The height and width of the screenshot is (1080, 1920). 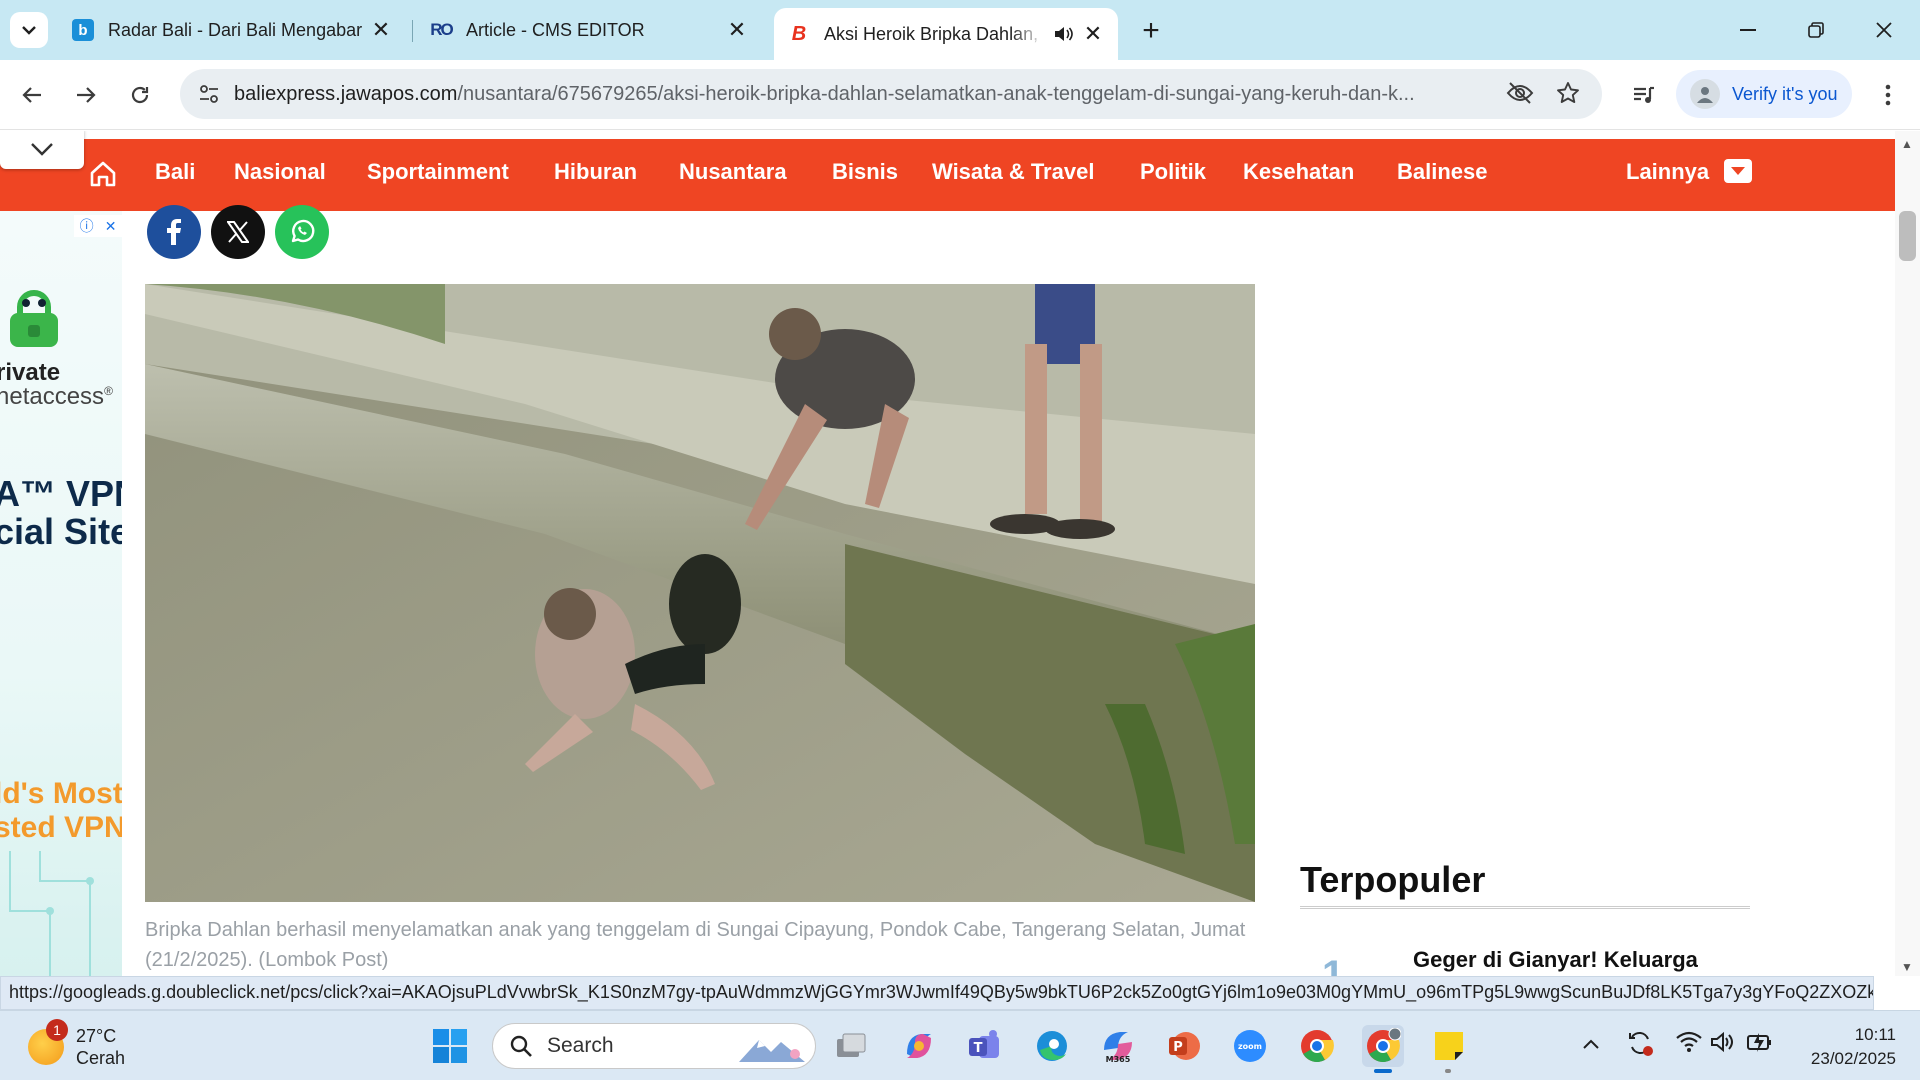 What do you see at coordinates (111, 226) in the screenshot?
I see `close-icon: ✕` at bounding box center [111, 226].